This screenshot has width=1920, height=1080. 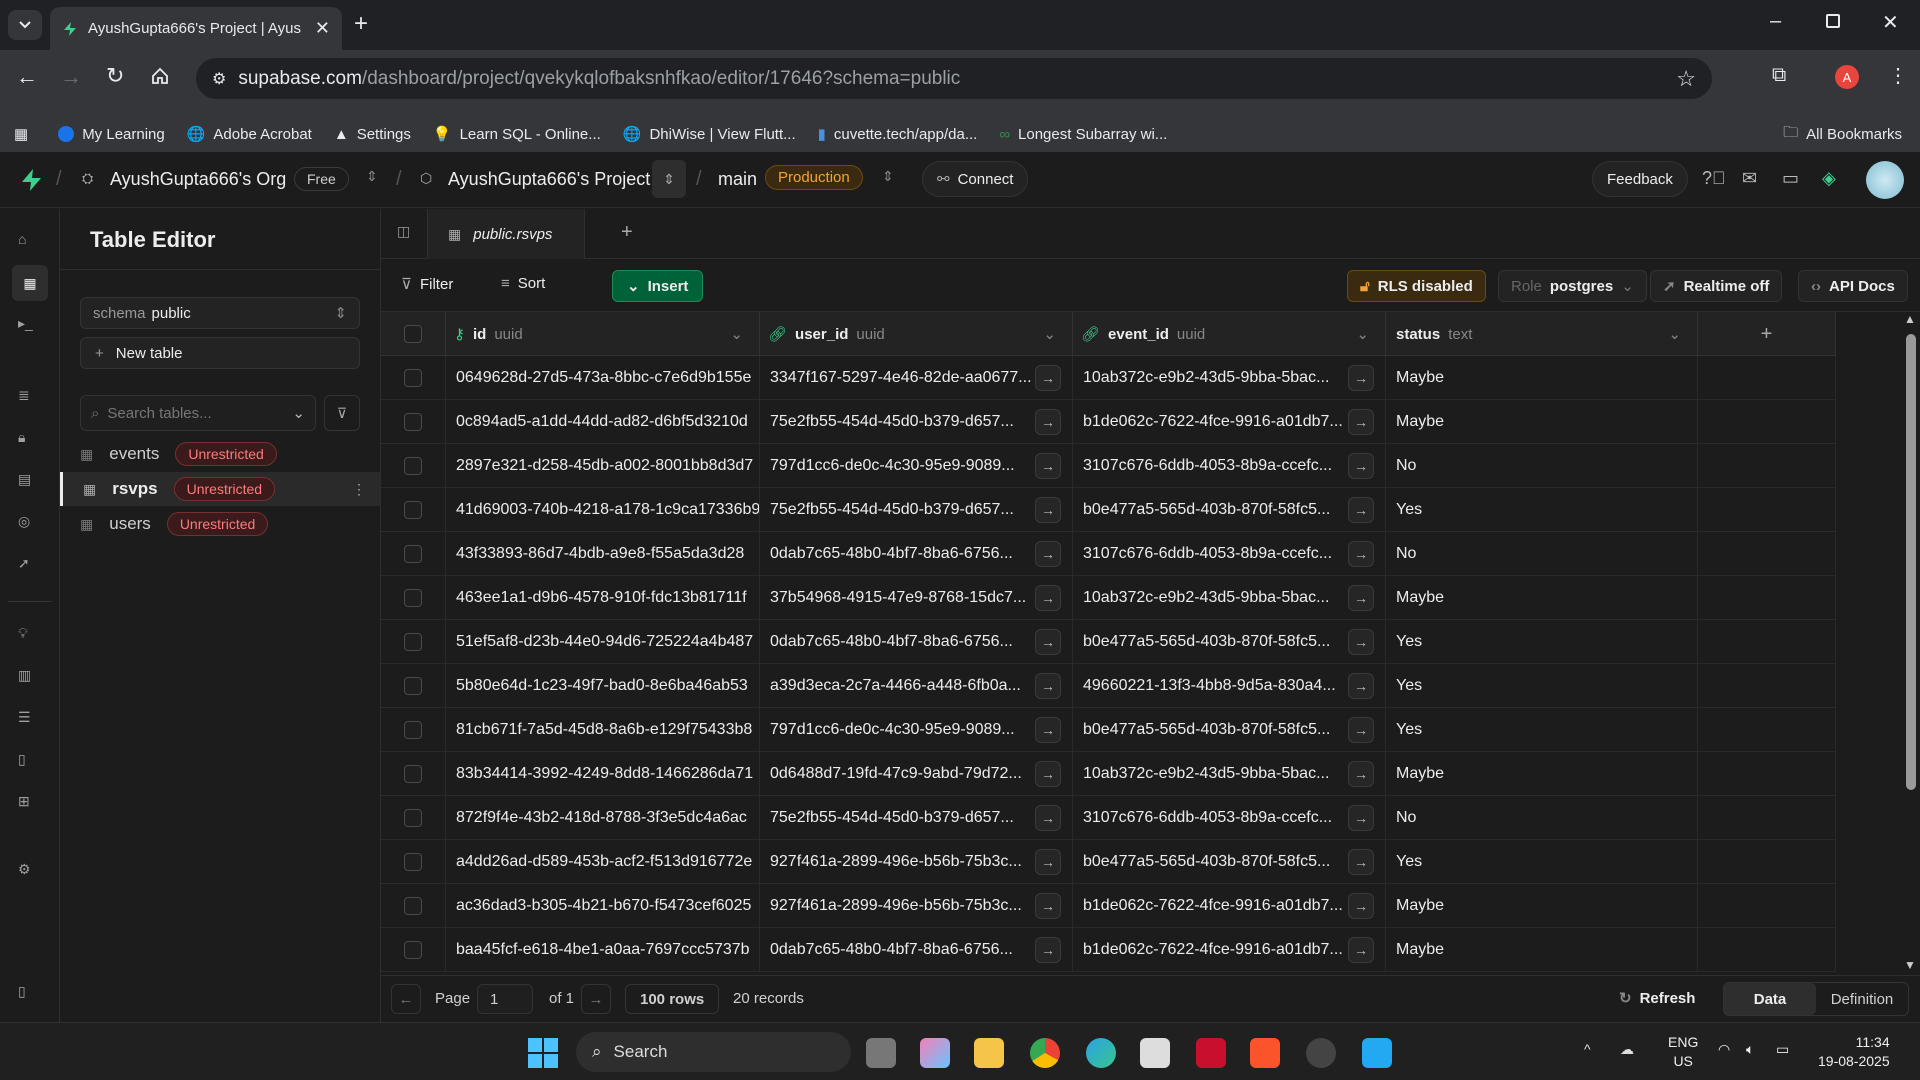 I want to click on task-view-icon, so click(x=881, y=1053).